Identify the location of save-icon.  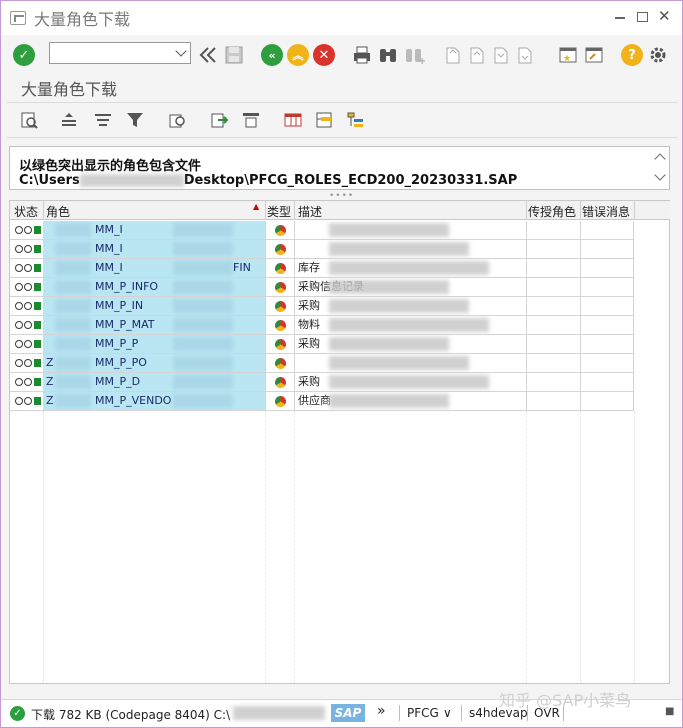
(234, 55).